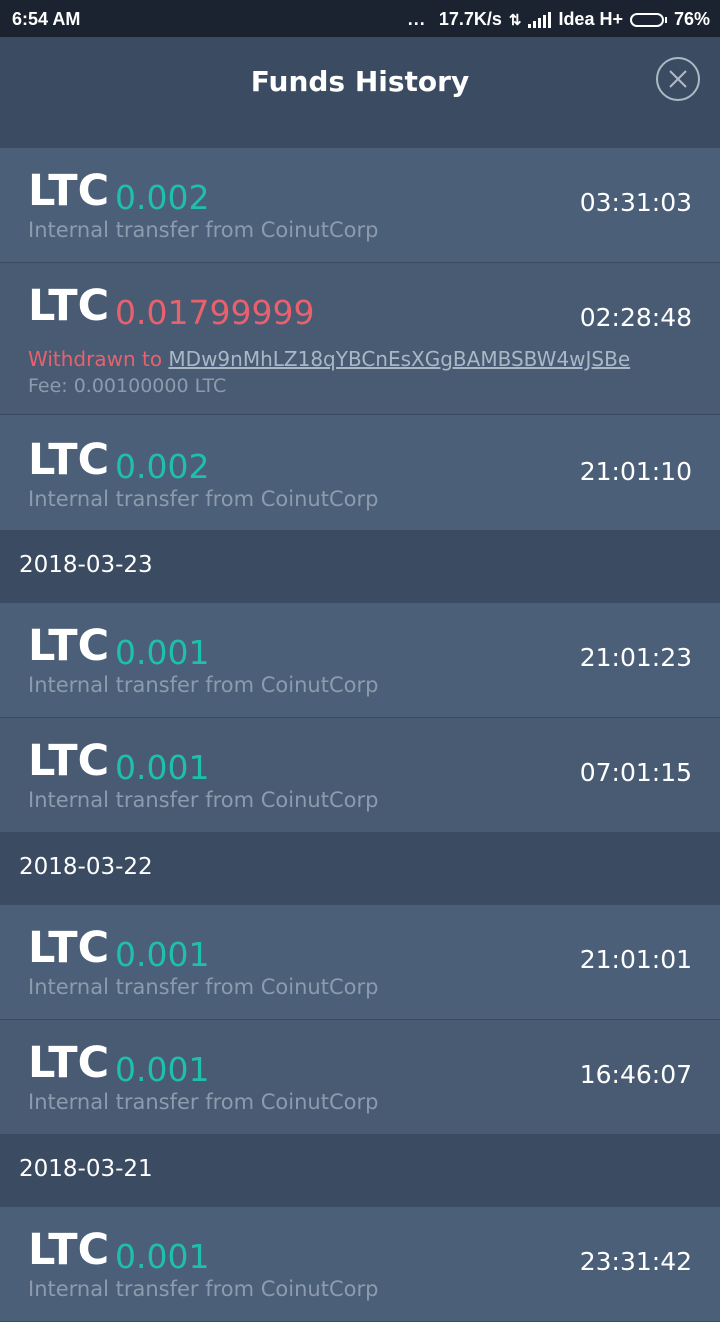 Image resolution: width=720 pixels, height=1322 pixels. What do you see at coordinates (635, 317) in the screenshot?
I see `transaction-time: 02:28:48` at bounding box center [635, 317].